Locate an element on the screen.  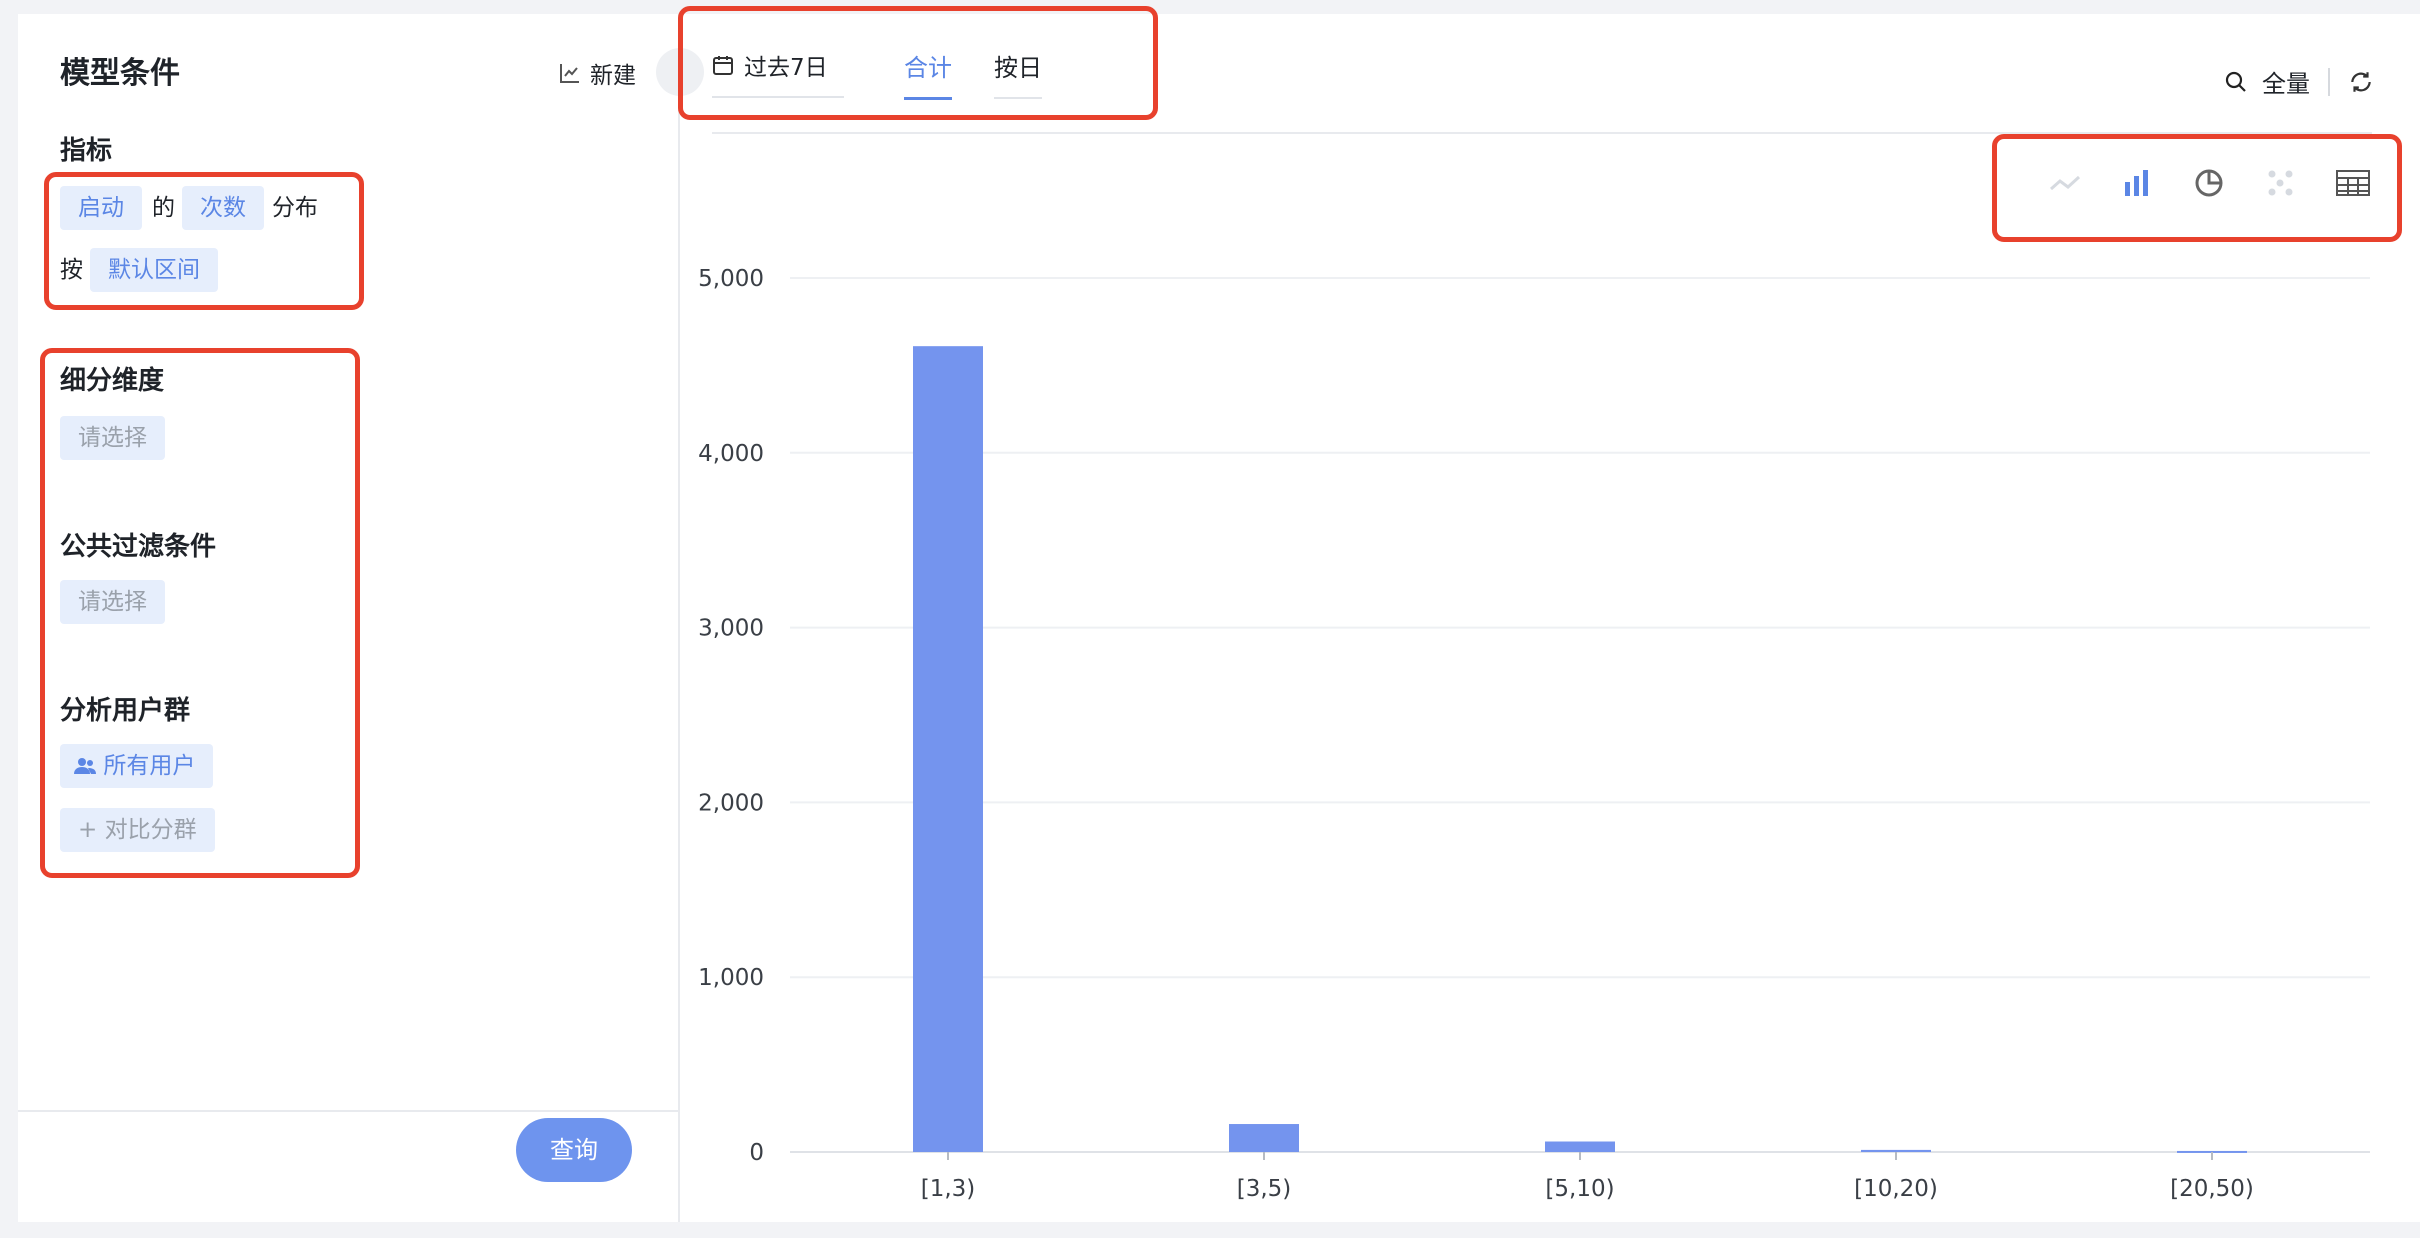
date-range-picker: 过去7日 is located at coordinates (778, 73).